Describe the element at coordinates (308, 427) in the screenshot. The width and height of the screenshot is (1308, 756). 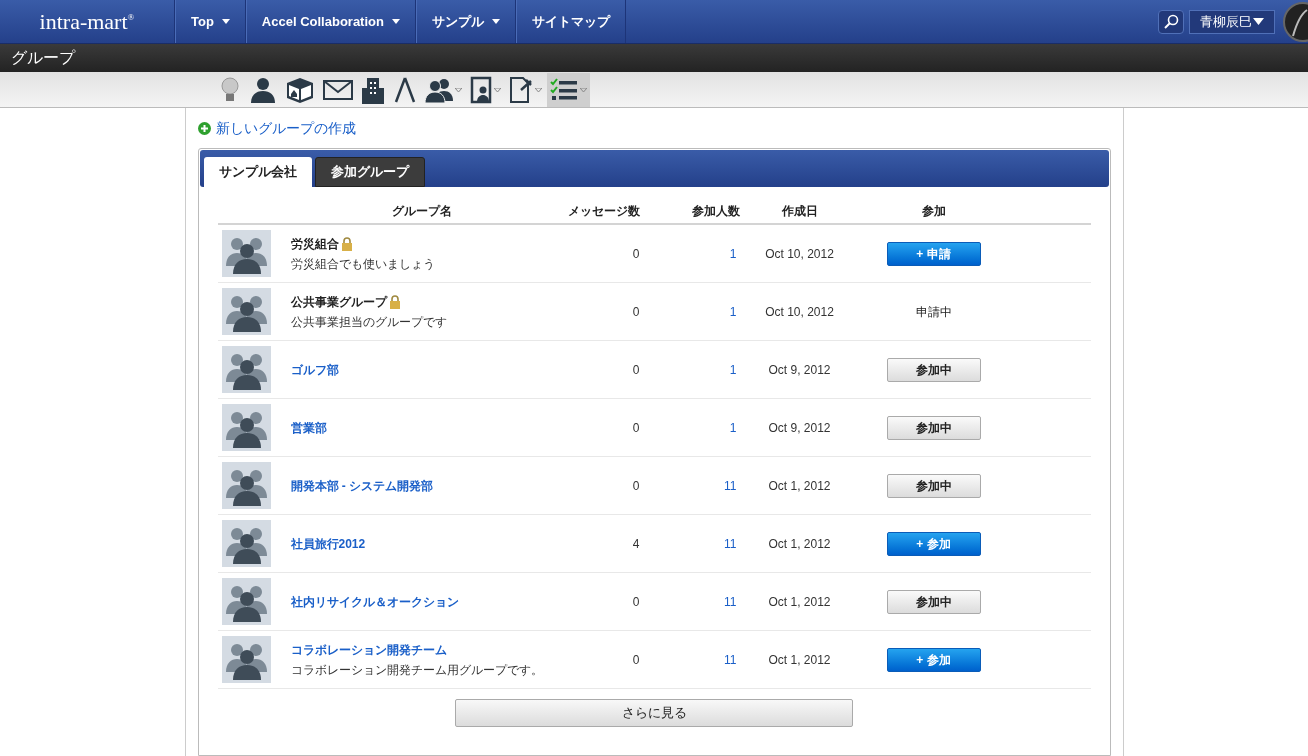
I see `group-name-link: 営業部` at that location.